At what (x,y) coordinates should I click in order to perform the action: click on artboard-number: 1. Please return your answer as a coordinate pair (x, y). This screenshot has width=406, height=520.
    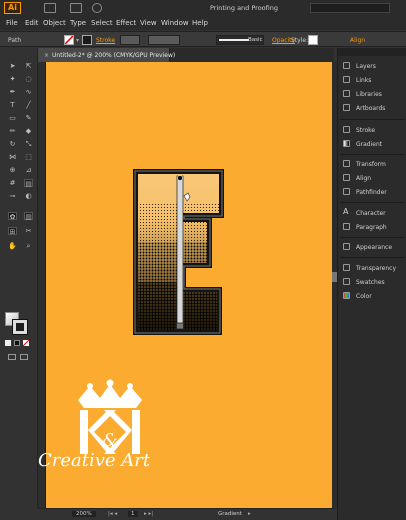
    Looking at the image, I should click on (133, 514).